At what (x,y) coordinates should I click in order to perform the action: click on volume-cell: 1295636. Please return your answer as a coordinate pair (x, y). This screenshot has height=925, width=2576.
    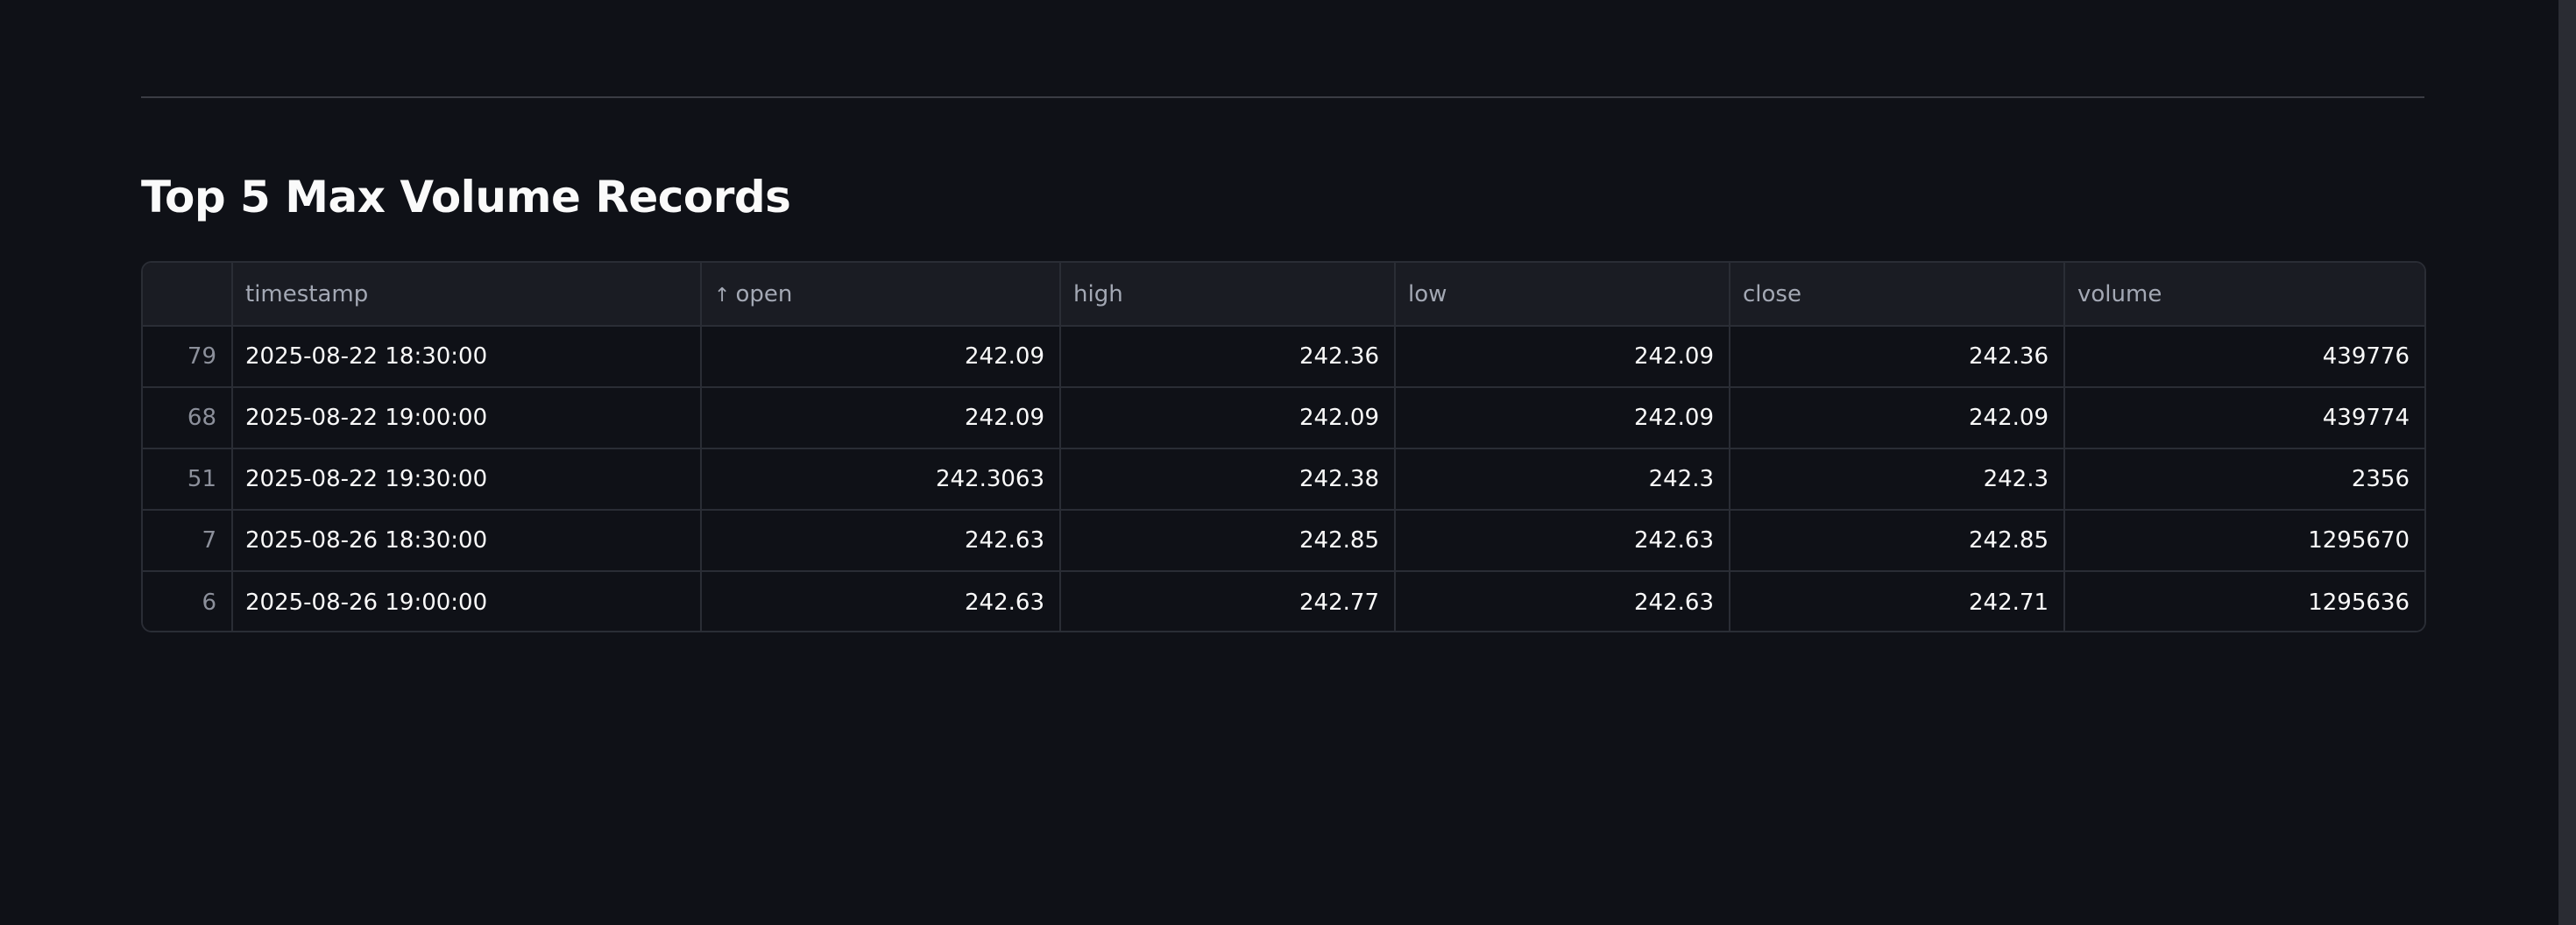
    Looking at the image, I should click on (2244, 601).